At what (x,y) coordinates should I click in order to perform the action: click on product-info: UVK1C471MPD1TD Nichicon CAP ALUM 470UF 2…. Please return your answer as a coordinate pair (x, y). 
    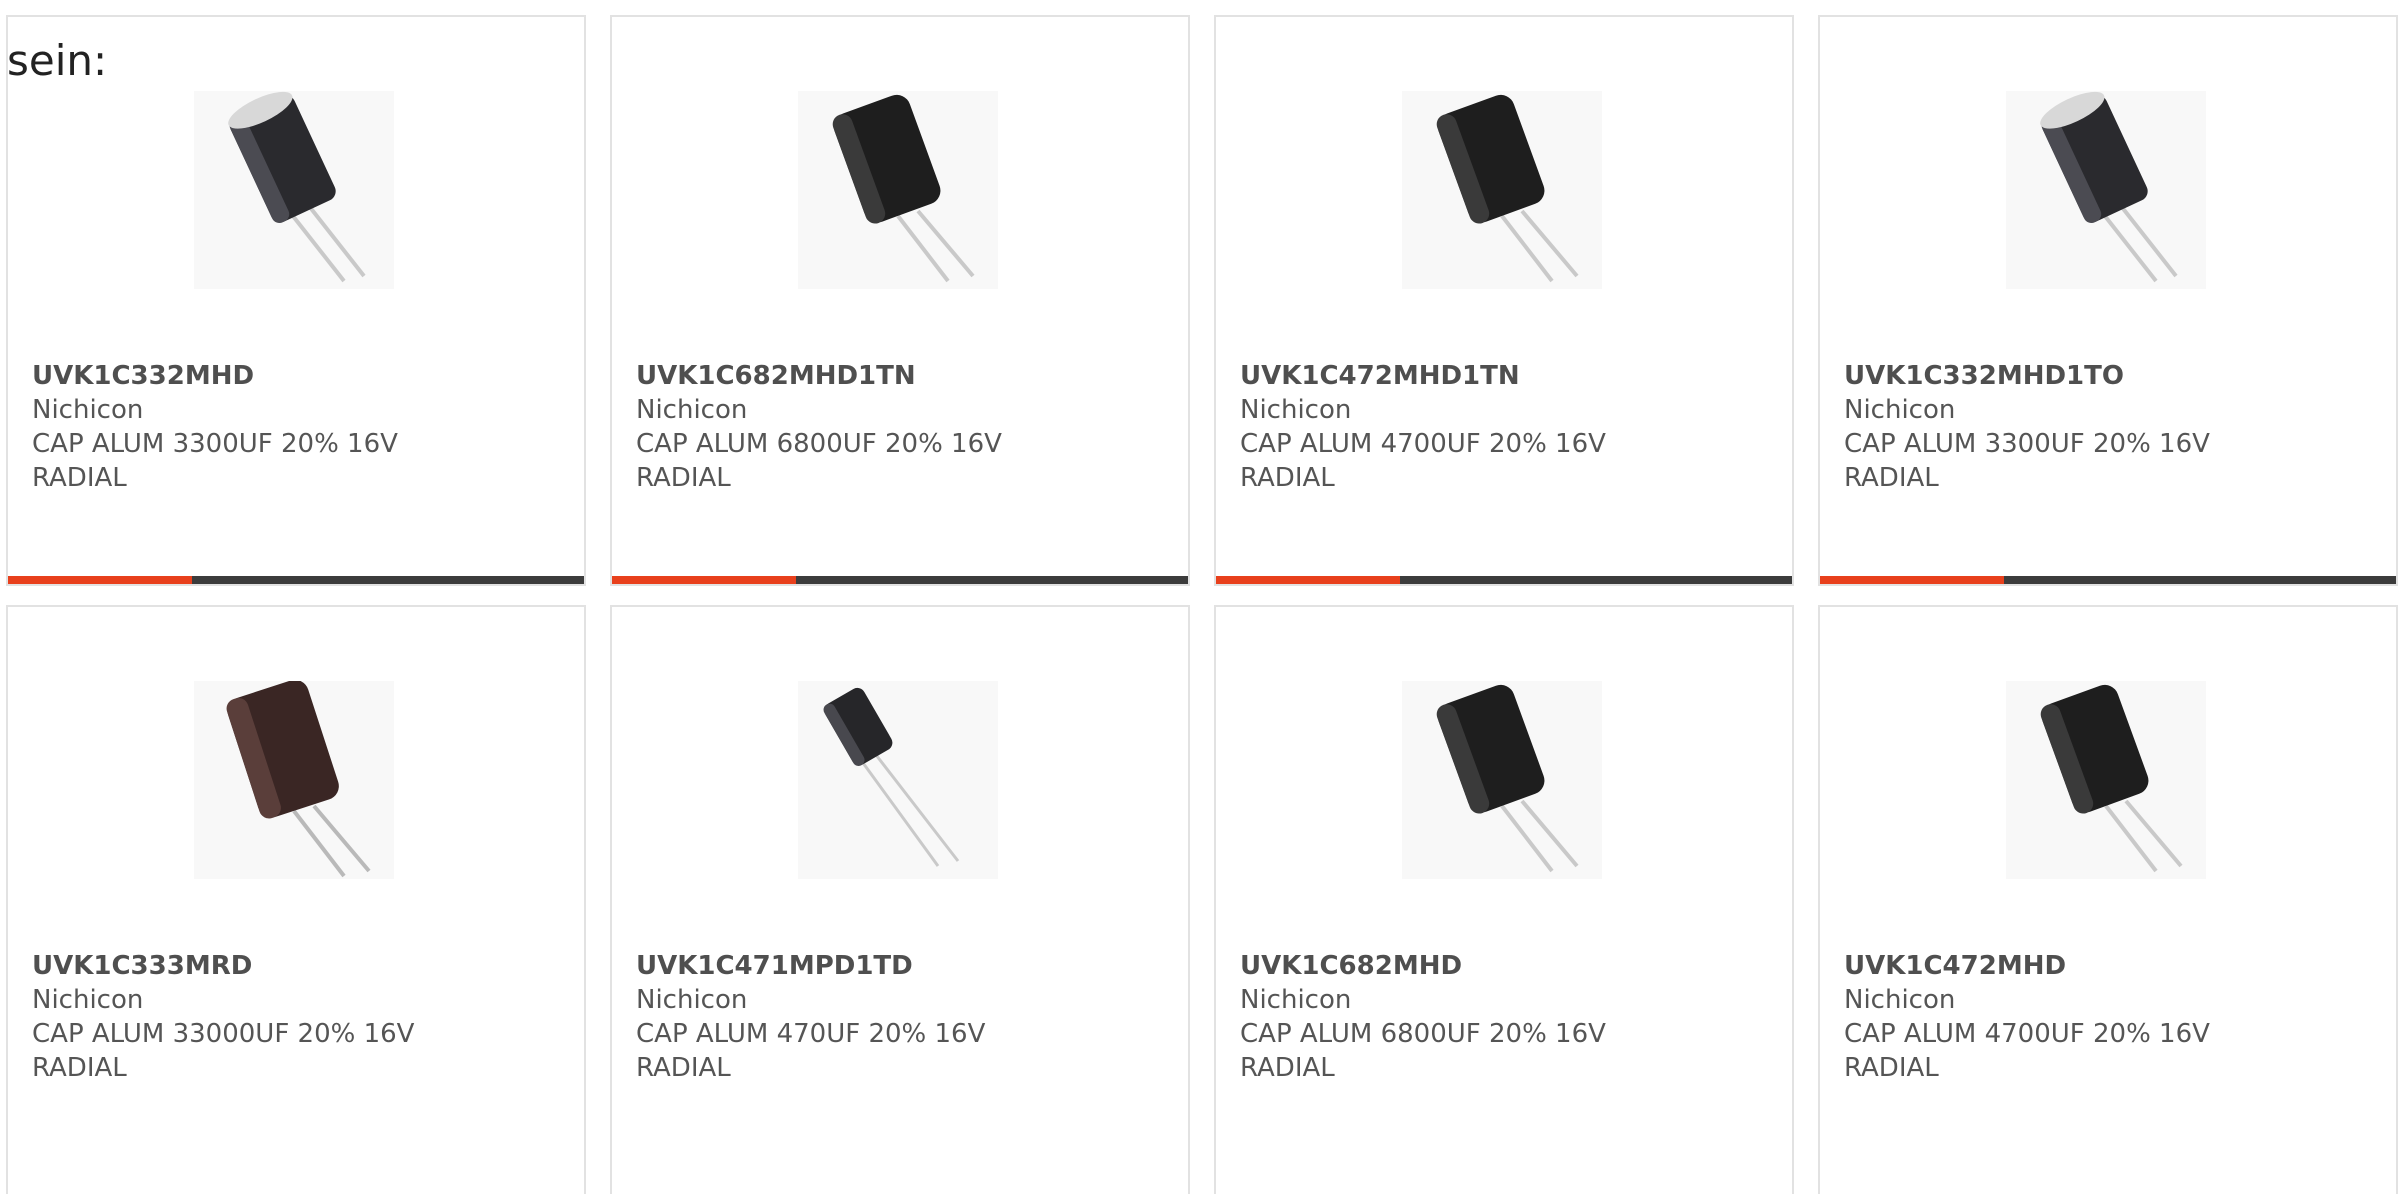
    Looking at the image, I should click on (900, 1017).